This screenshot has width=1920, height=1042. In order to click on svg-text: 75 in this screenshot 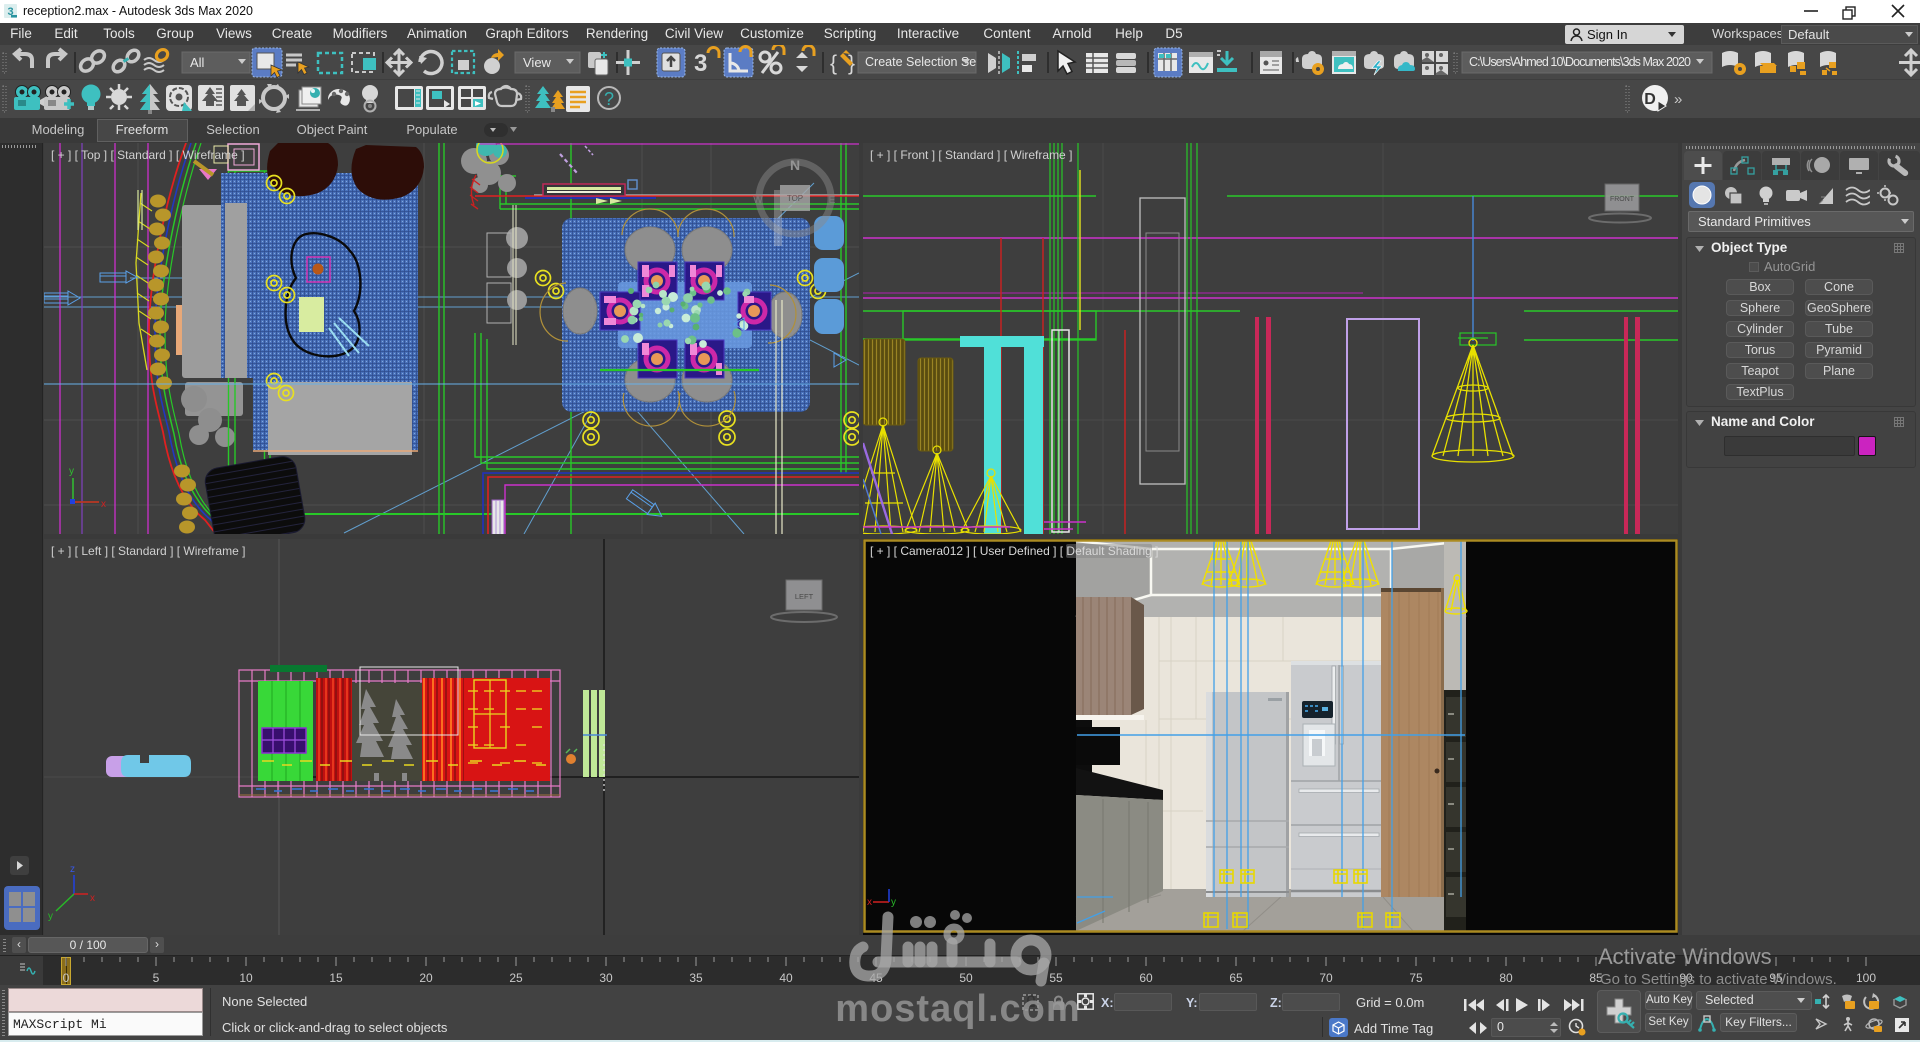, I will do `click(1416, 978)`.